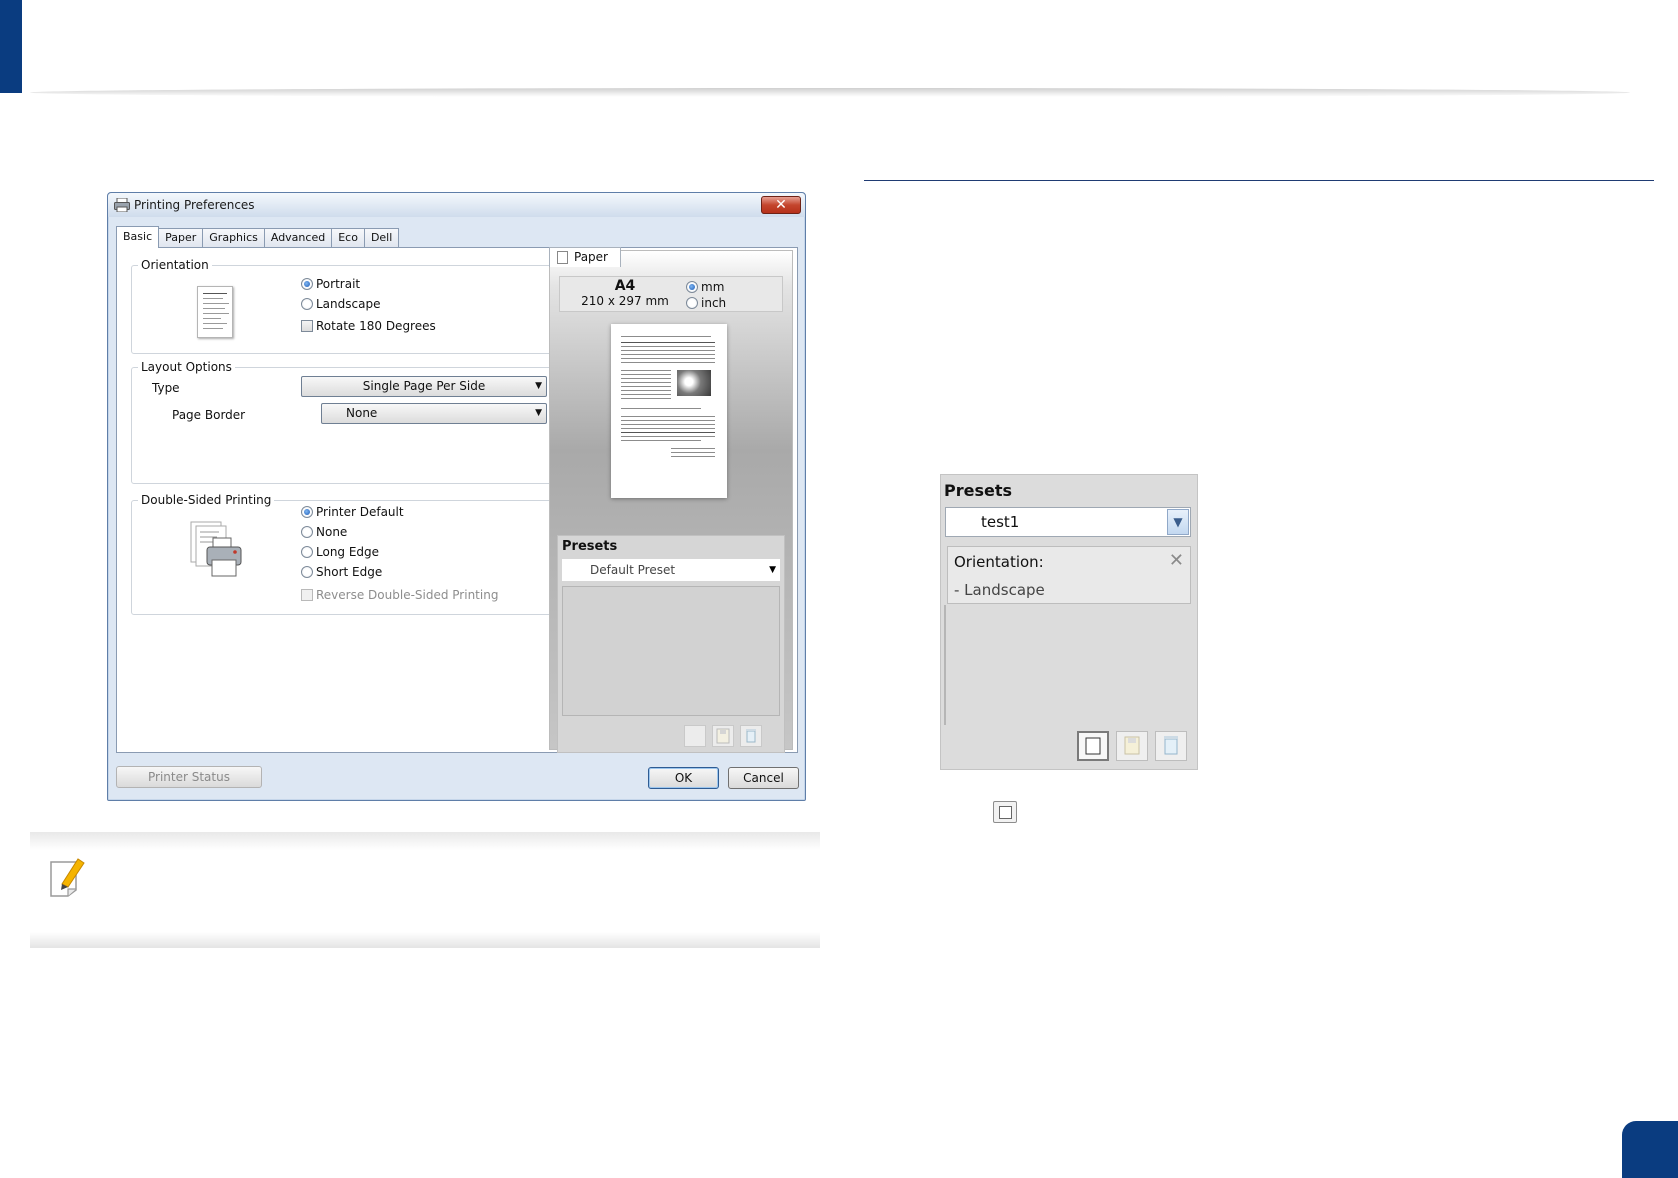 This screenshot has width=1678, height=1178. I want to click on rotate-180-option: Rotate 180 Degrees, so click(368, 326).